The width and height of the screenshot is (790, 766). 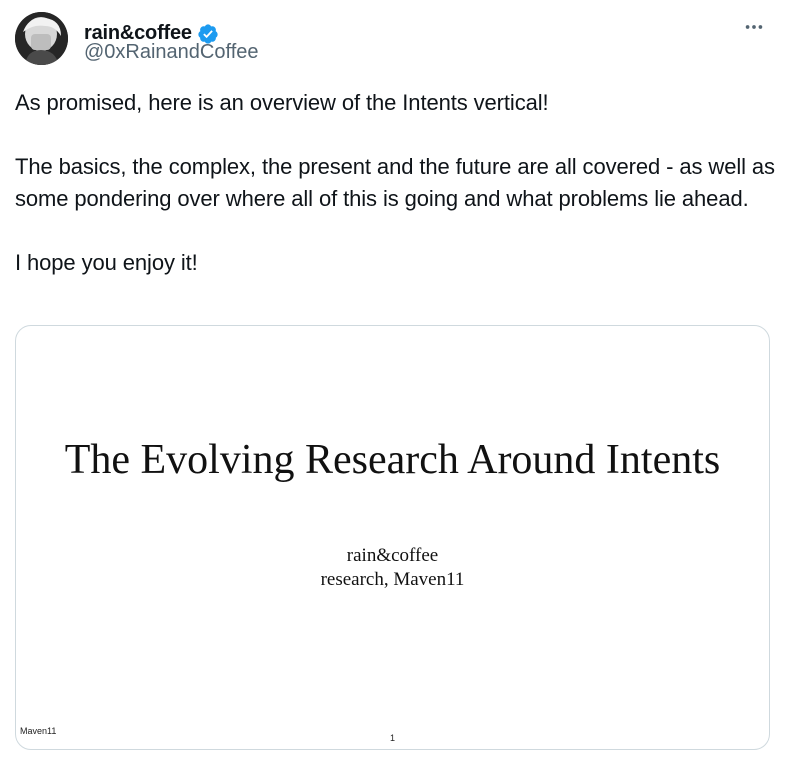 What do you see at coordinates (171, 52) in the screenshot?
I see `author-handle: @0xRainandCoffee` at bounding box center [171, 52].